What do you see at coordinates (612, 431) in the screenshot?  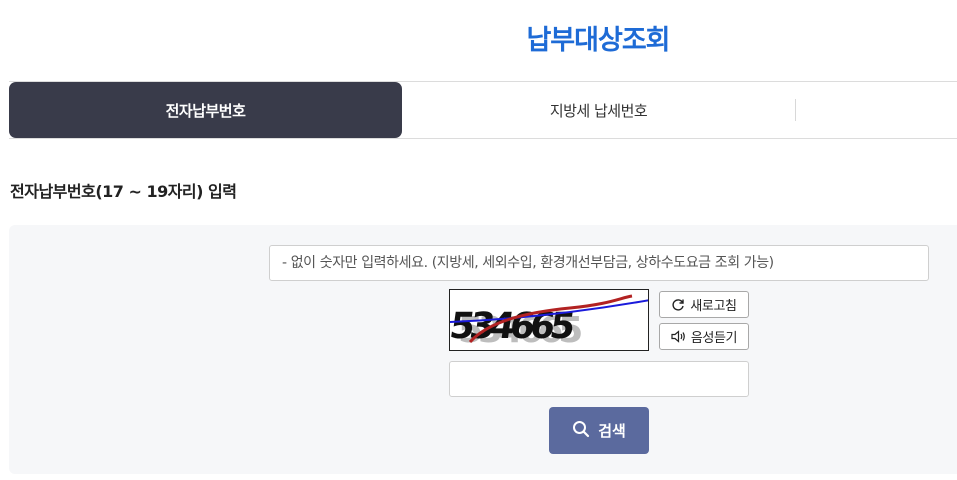 I see `search-button-label: 검색` at bounding box center [612, 431].